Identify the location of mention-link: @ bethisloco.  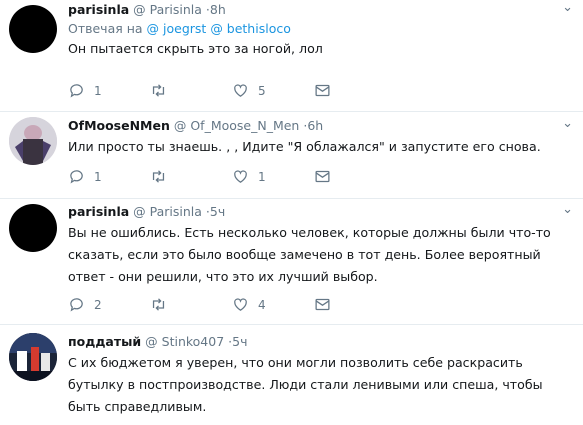
(250, 28).